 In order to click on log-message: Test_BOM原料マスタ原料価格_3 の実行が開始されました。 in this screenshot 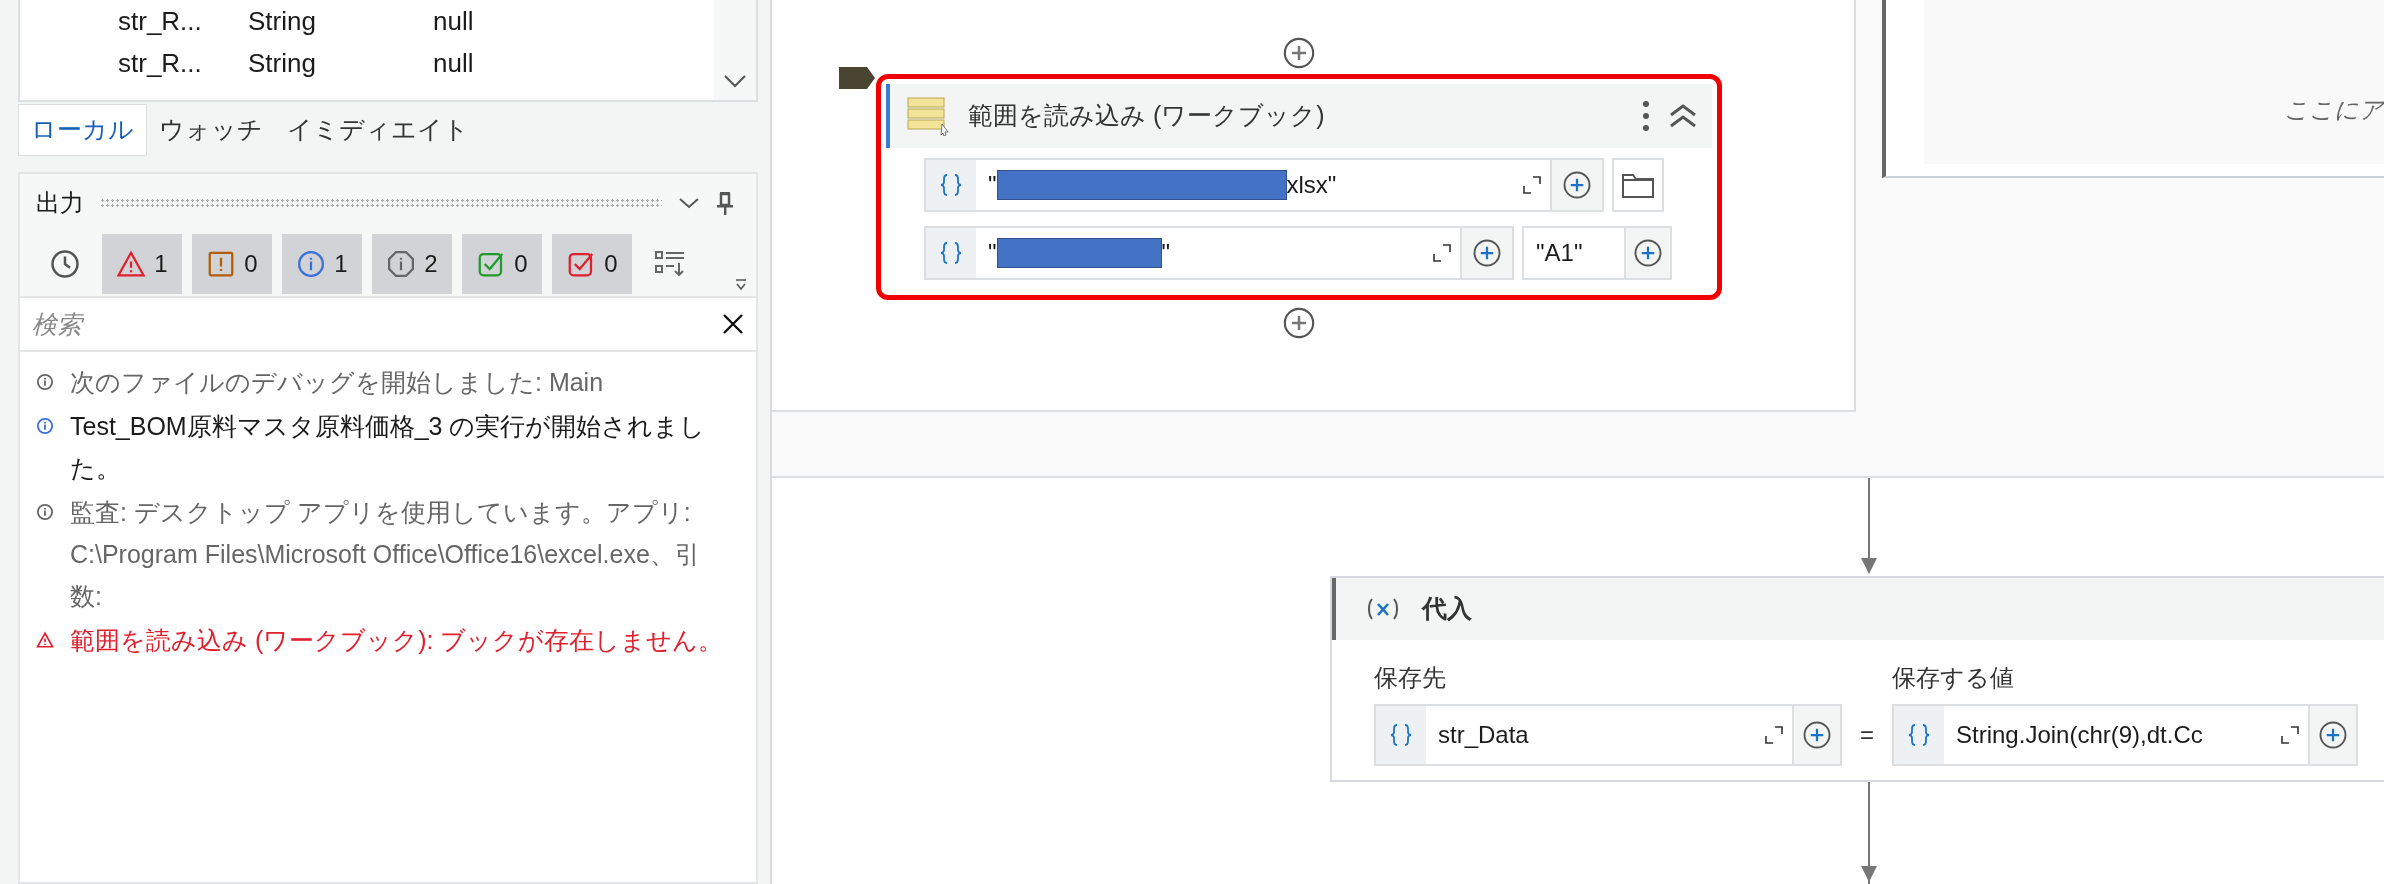, I will do `click(388, 447)`.